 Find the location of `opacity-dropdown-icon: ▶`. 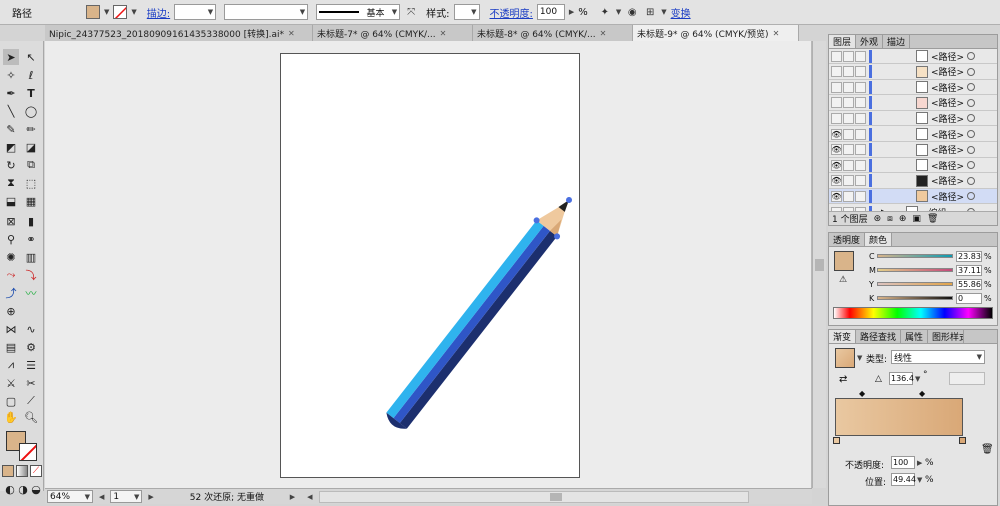

opacity-dropdown-icon: ▶ is located at coordinates (571, 12).